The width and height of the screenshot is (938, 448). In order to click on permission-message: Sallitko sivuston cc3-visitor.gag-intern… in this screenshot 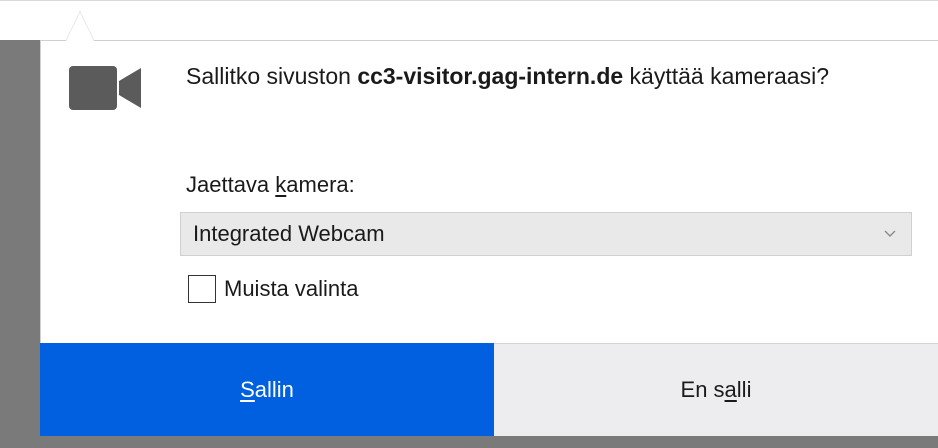, I will do `click(546, 76)`.